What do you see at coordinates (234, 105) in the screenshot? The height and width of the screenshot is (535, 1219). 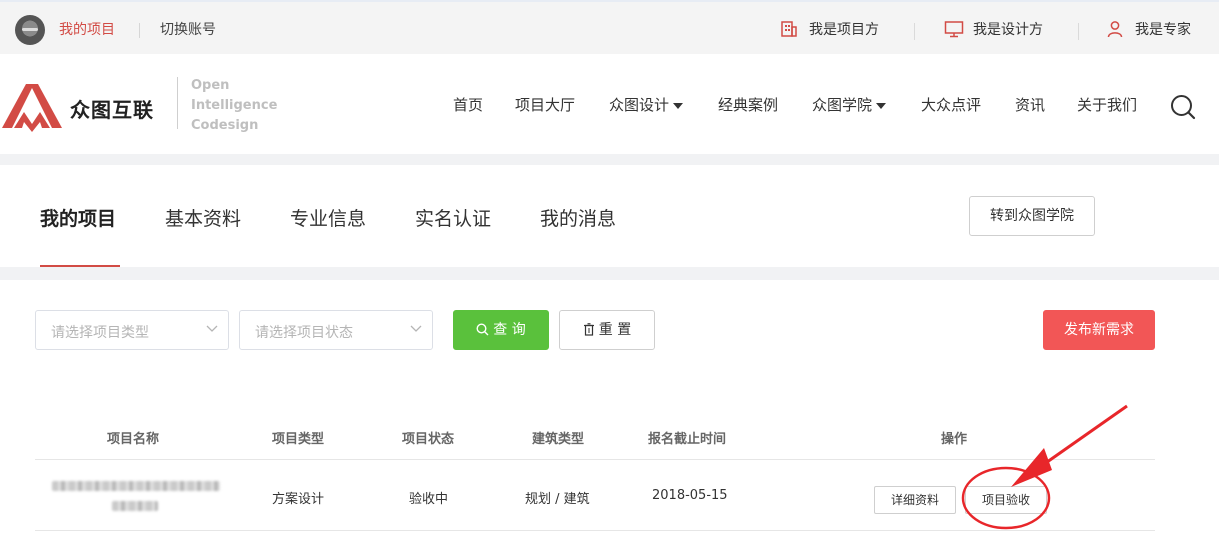 I see `brand-tagline: Open Intelligence Codesign` at bounding box center [234, 105].